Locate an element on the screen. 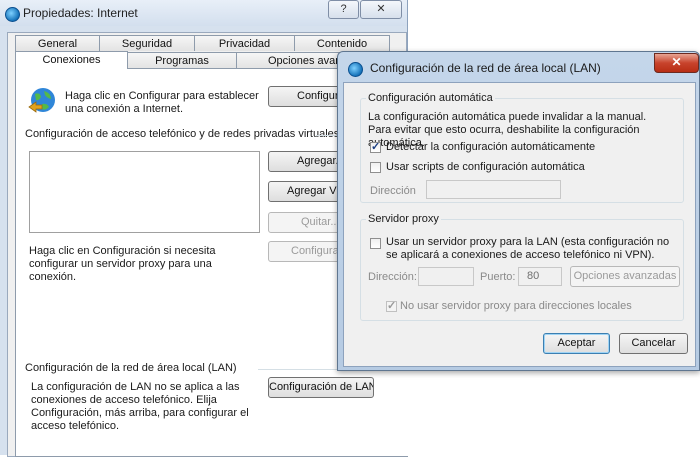 The width and height of the screenshot is (700, 457). proxy-address-label: Dirección: is located at coordinates (392, 277).